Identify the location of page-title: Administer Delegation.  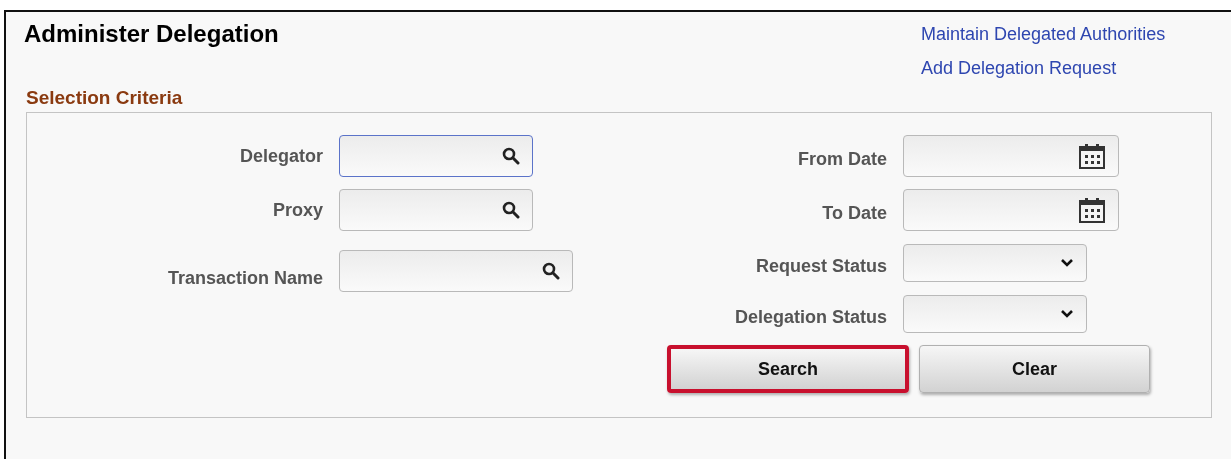
(151, 34).